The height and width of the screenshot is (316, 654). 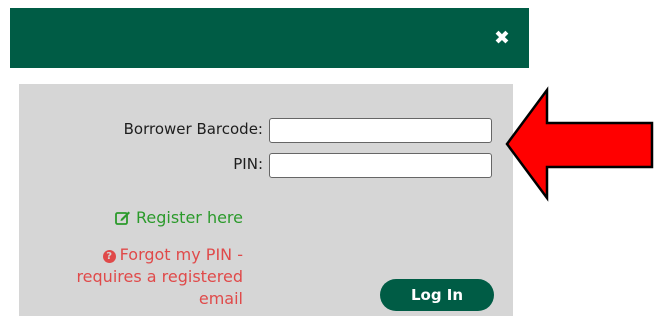 I want to click on barcode-label: Borrower Barcode:, so click(x=193, y=129).